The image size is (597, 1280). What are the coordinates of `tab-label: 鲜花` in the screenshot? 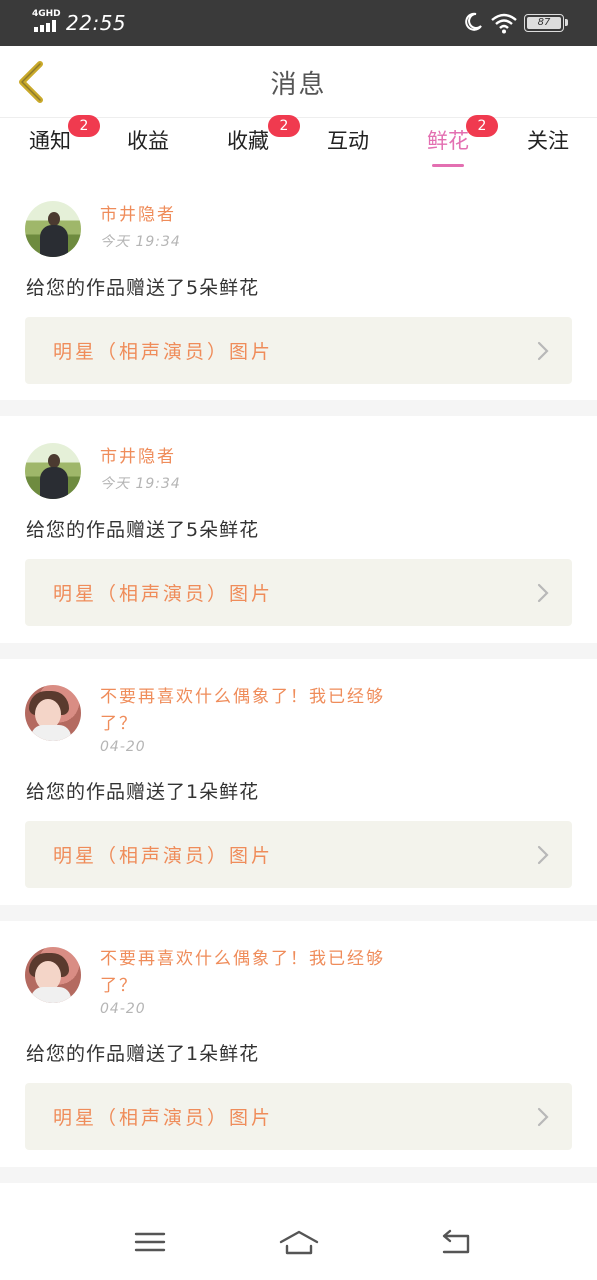 It's located at (448, 141).